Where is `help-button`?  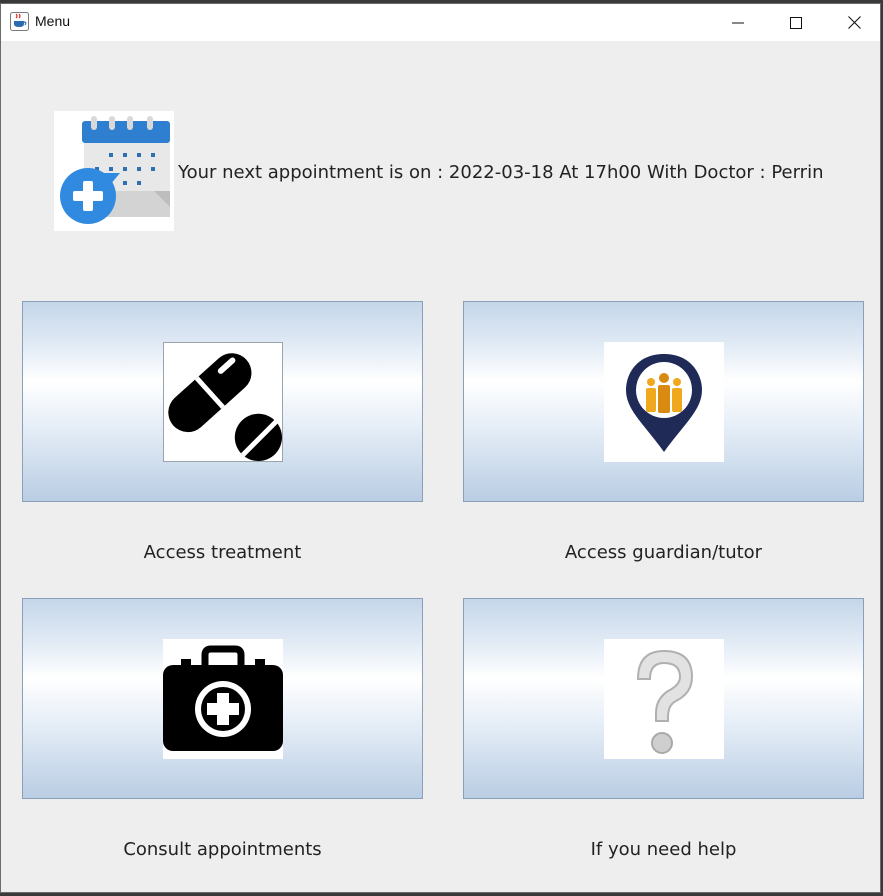
help-button is located at coordinates (663, 698).